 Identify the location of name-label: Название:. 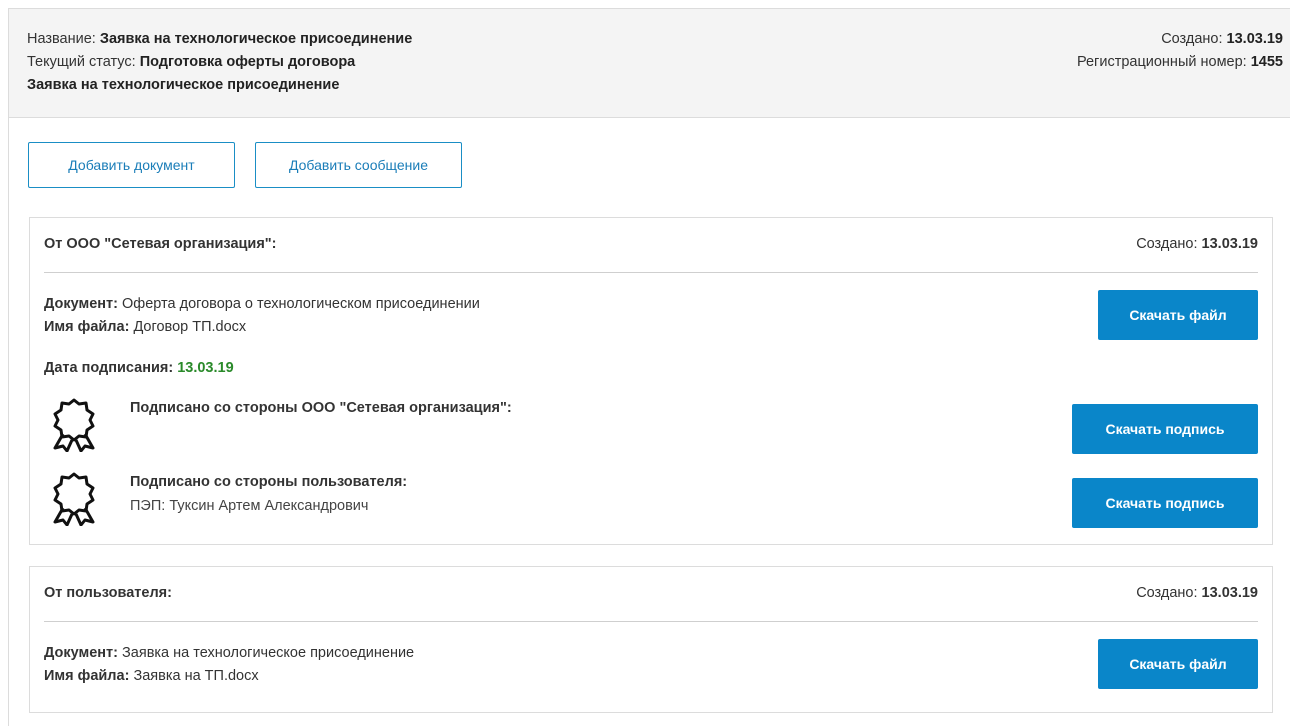
(61, 39).